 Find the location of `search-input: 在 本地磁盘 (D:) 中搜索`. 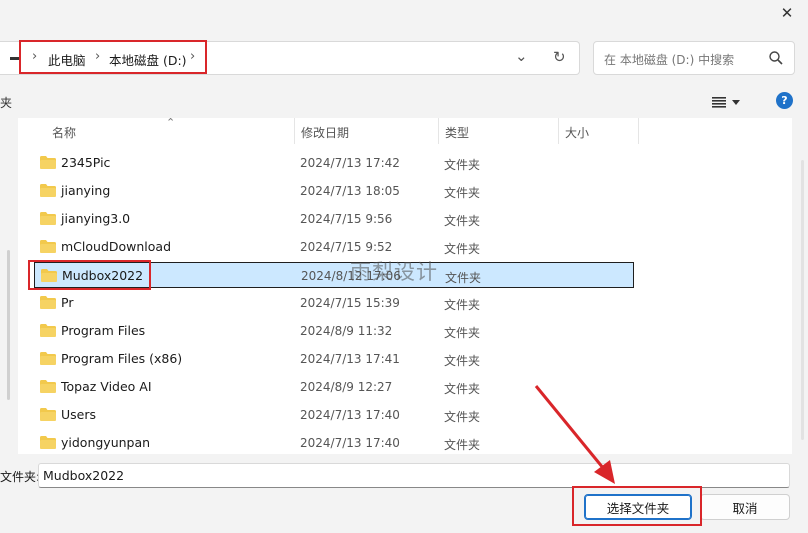

search-input: 在 本地磁盘 (D:) 中搜索 is located at coordinates (669, 59).